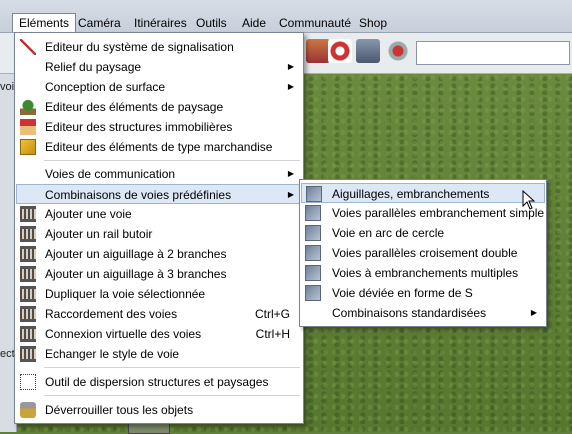 The width and height of the screenshot is (572, 434). I want to click on vehicle-tool-icon, so click(368, 51).